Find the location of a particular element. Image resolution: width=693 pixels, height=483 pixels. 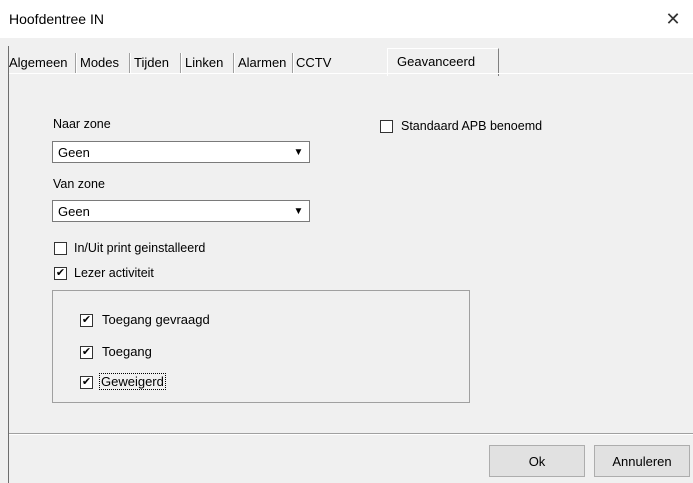

toegang-checkbox: ✔ is located at coordinates (86, 352).